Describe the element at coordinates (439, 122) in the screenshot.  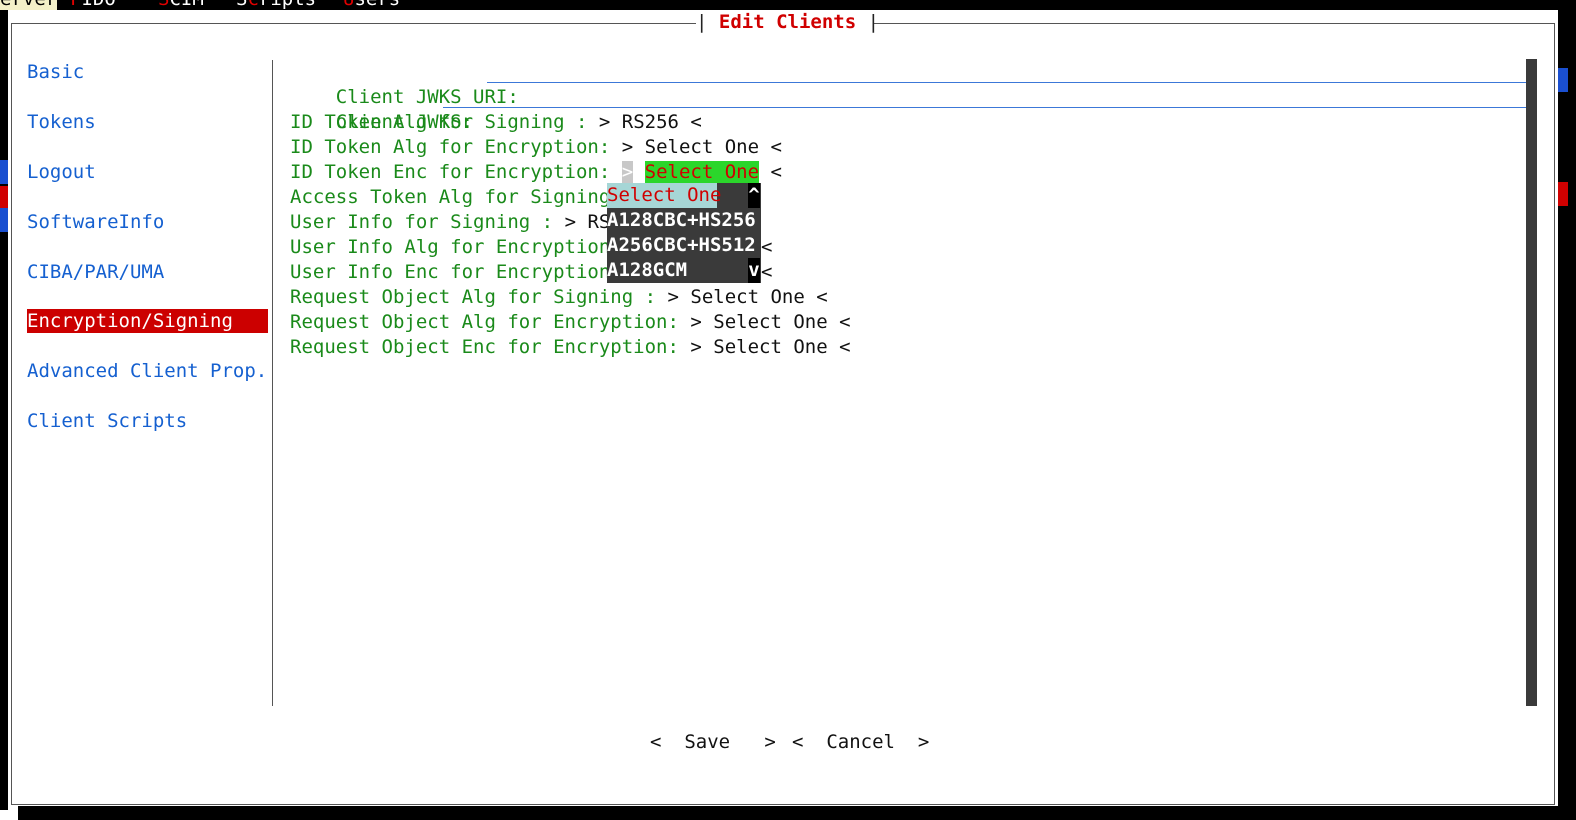
I see `id-token-alg-signing-label: ID Token Alg for Signing :` at that location.